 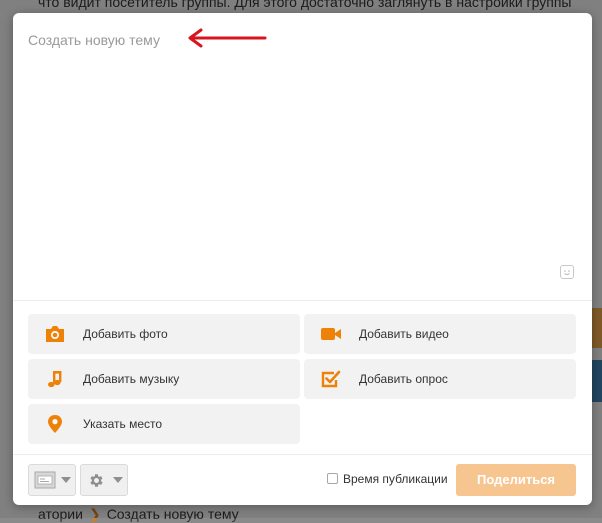 What do you see at coordinates (516, 480) in the screenshot?
I see `share-button: Поделиться` at bounding box center [516, 480].